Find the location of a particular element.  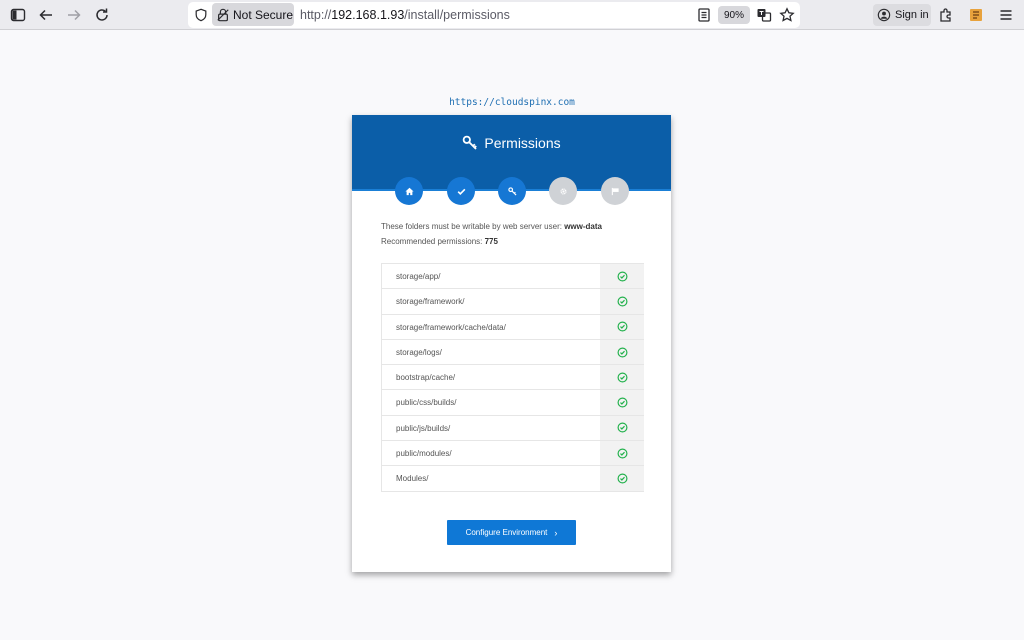

site-link: https://cloudspinx.com is located at coordinates (512, 102).